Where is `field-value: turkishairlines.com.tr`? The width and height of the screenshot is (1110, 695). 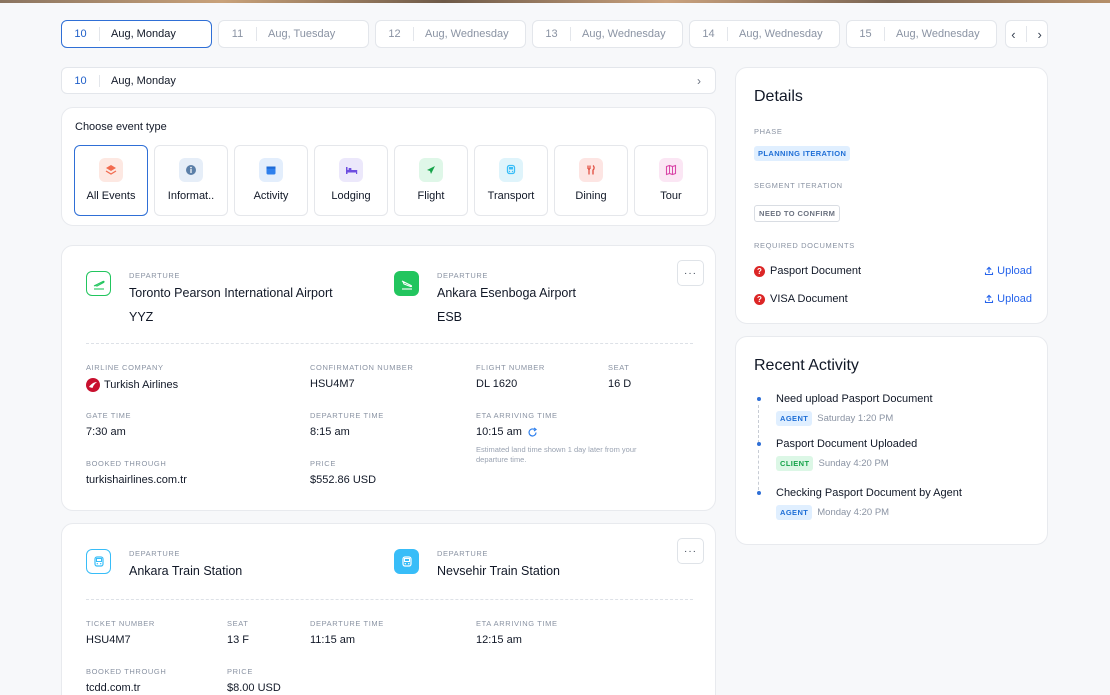 field-value: turkishairlines.com.tr is located at coordinates (136, 480).